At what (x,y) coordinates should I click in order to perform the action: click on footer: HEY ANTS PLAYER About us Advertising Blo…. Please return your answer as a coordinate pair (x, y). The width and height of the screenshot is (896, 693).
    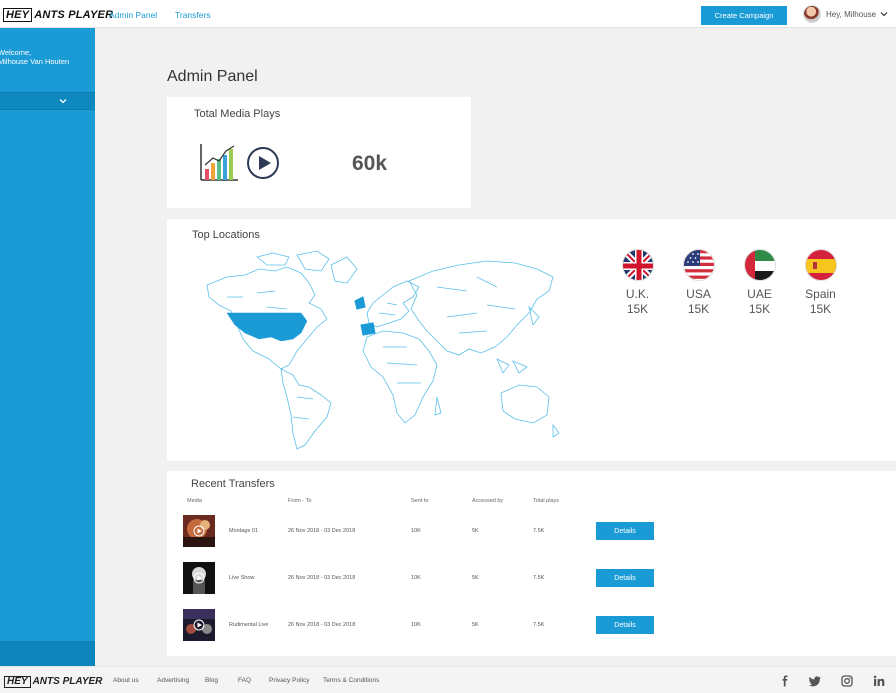
    Looking at the image, I should click on (448, 679).